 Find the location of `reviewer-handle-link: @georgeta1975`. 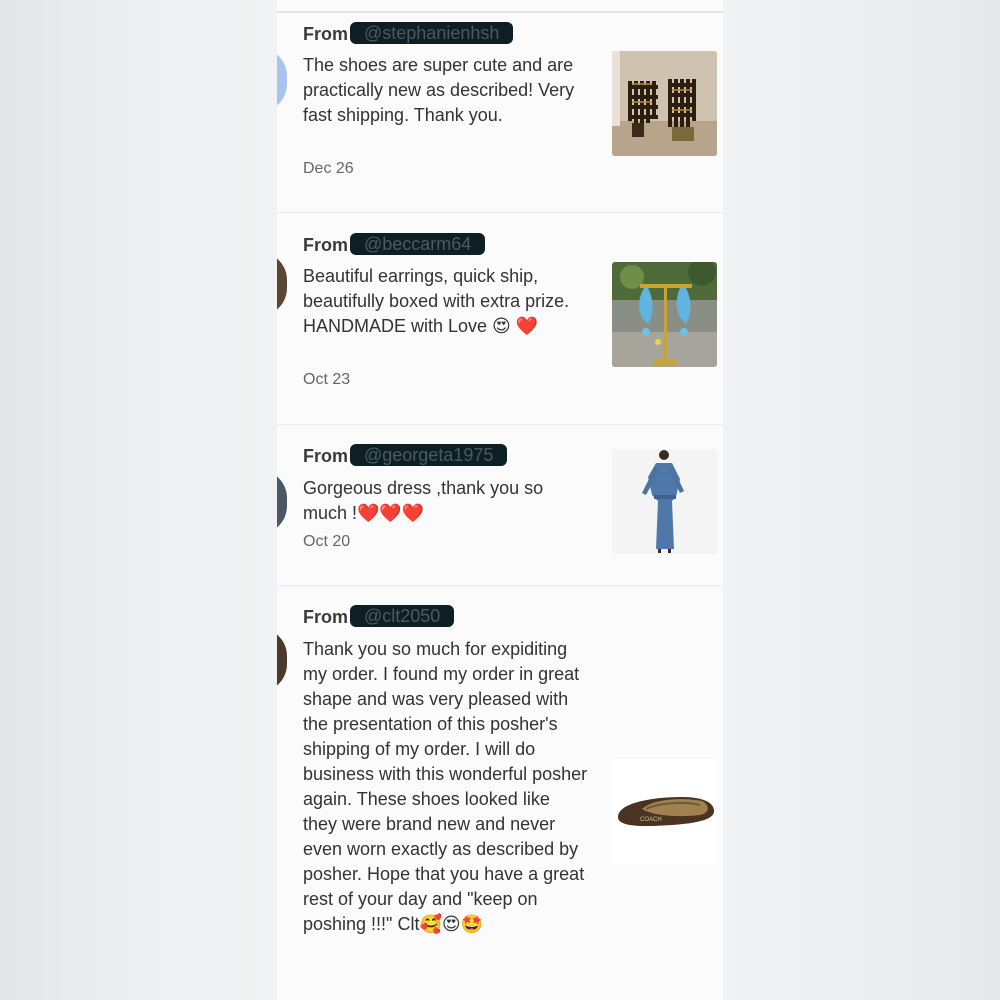

reviewer-handle-link: @georgeta1975 is located at coordinates (428, 455).